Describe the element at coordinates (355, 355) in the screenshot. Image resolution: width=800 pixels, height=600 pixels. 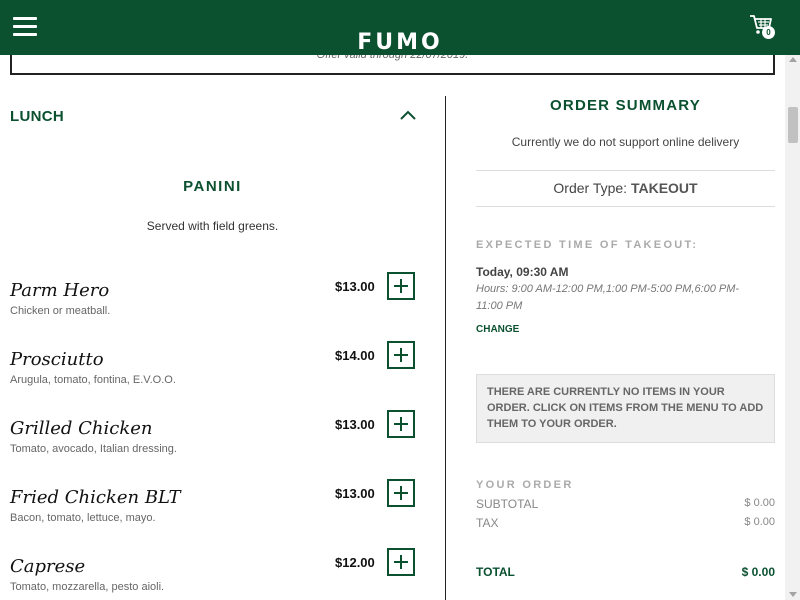
I see `item-price: $14.00` at that location.